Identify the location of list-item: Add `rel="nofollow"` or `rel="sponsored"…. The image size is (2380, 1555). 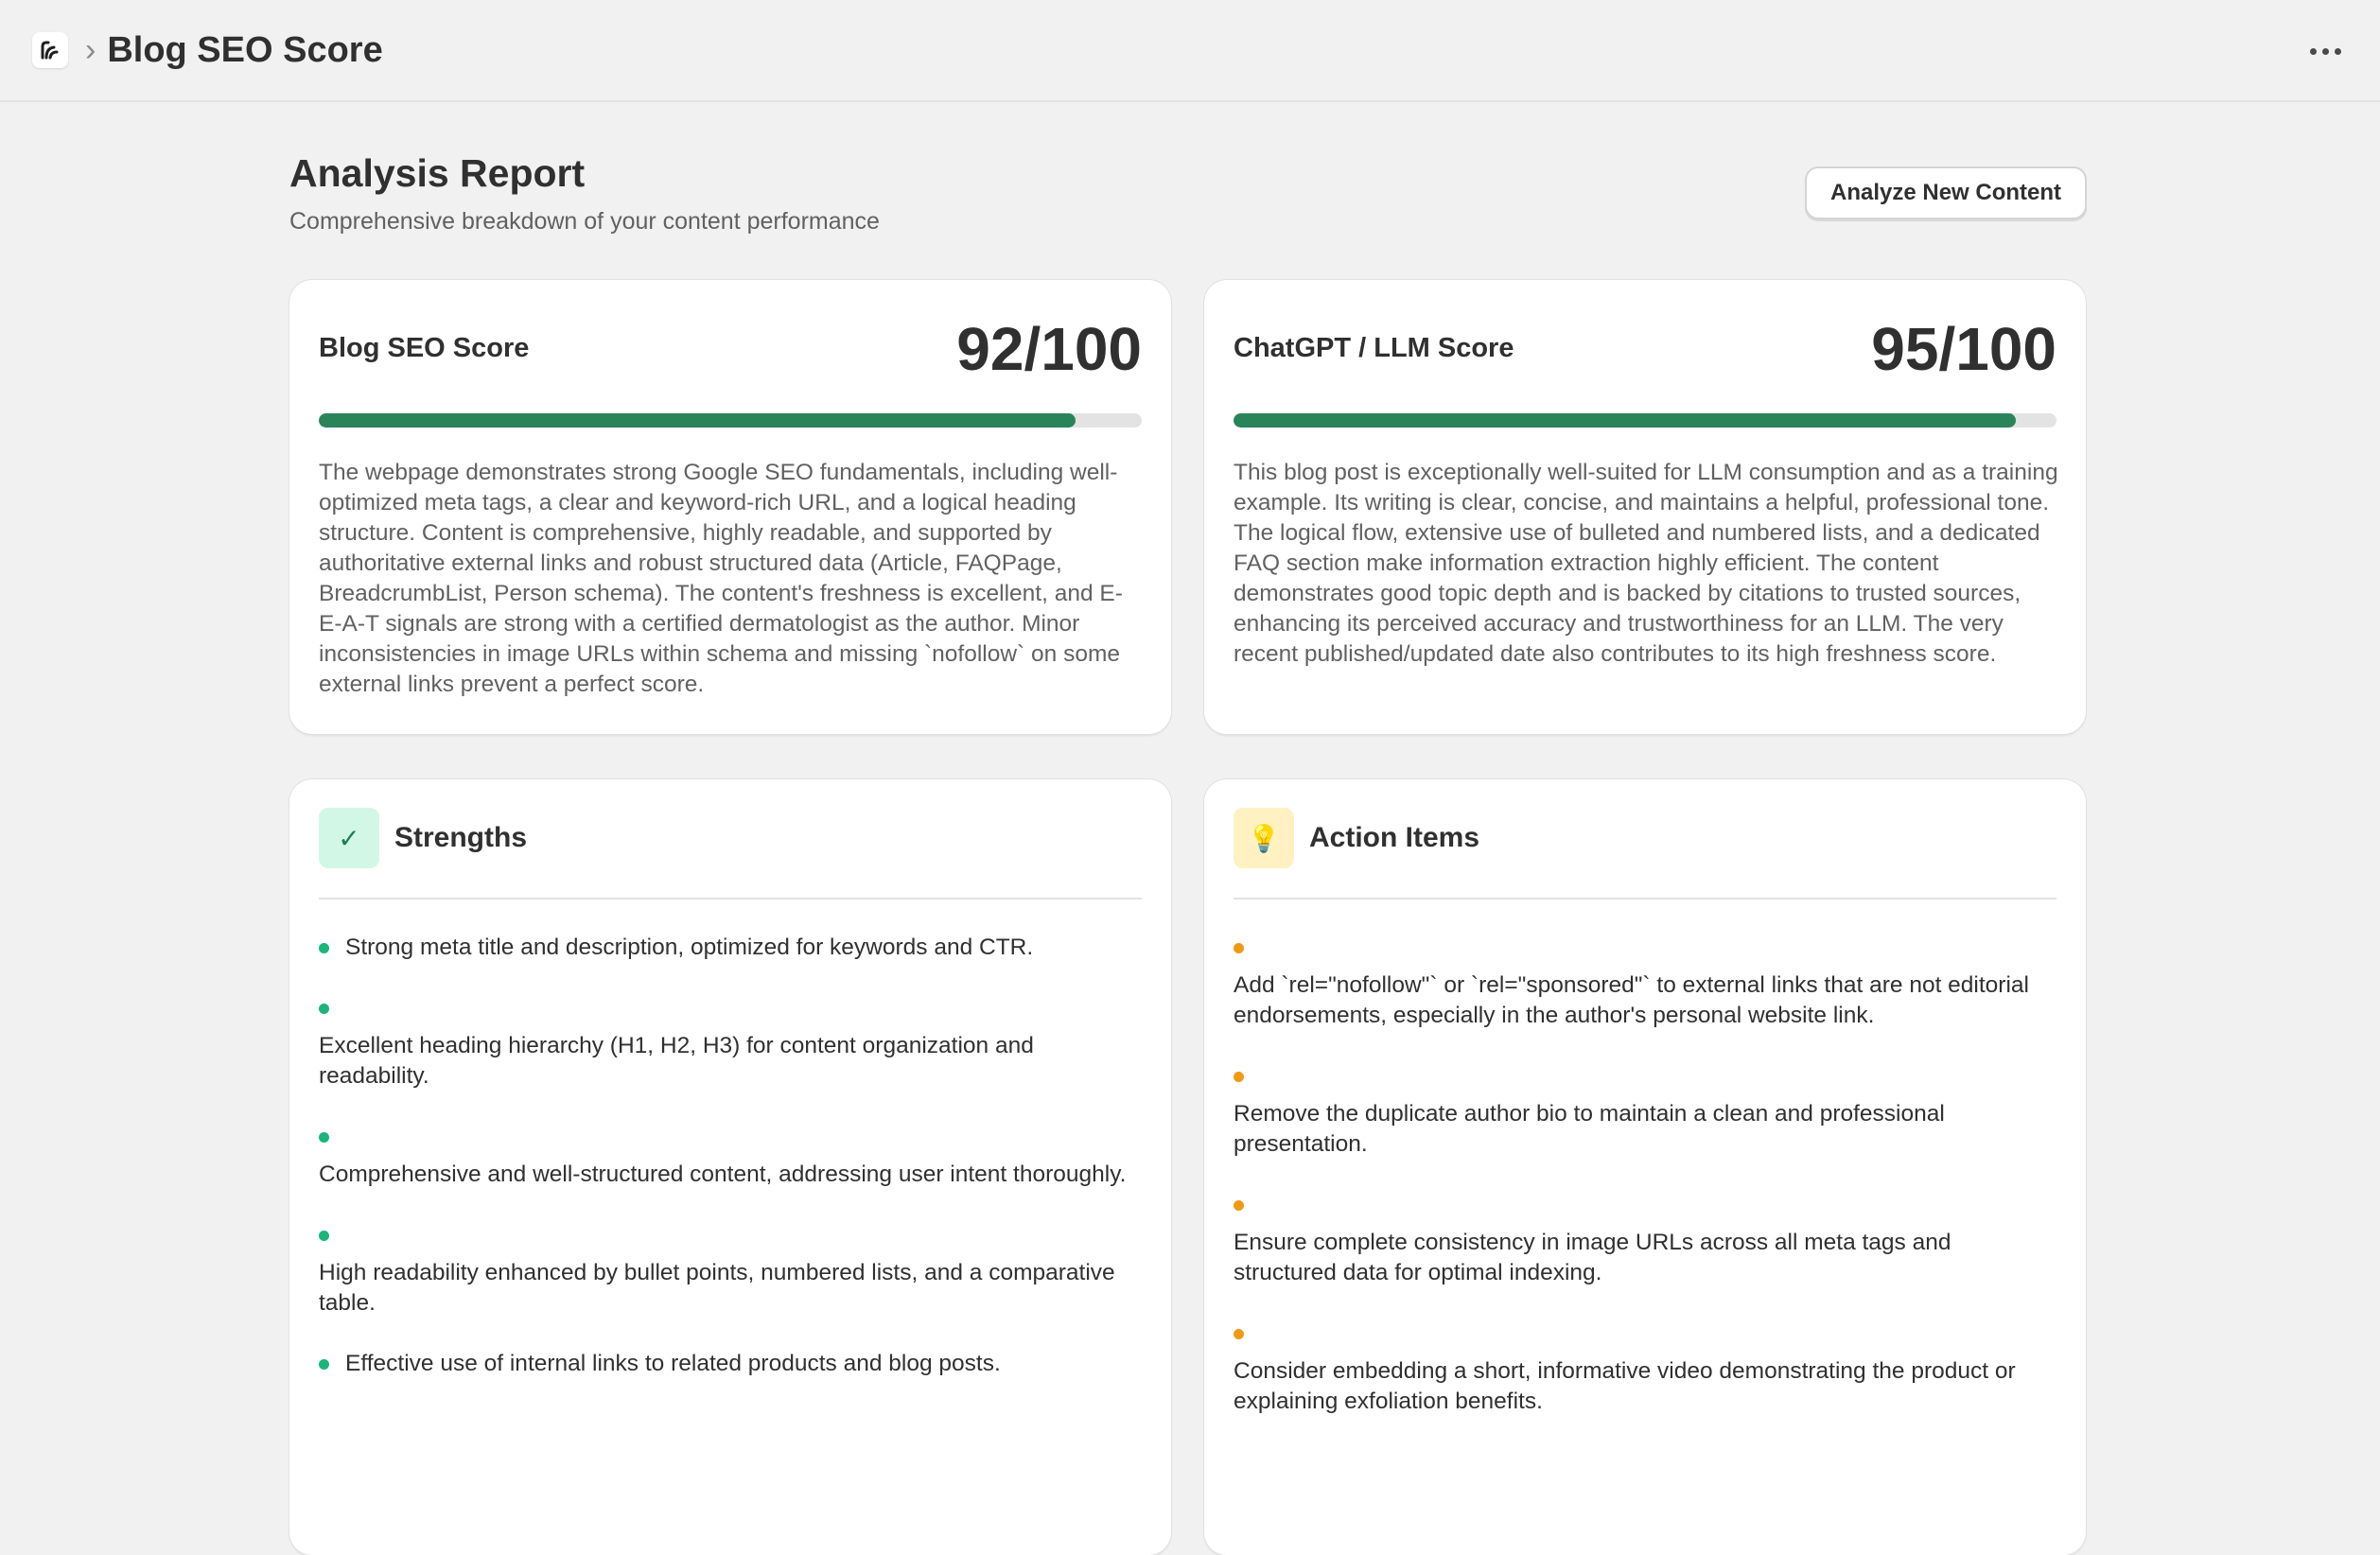
(1646, 982).